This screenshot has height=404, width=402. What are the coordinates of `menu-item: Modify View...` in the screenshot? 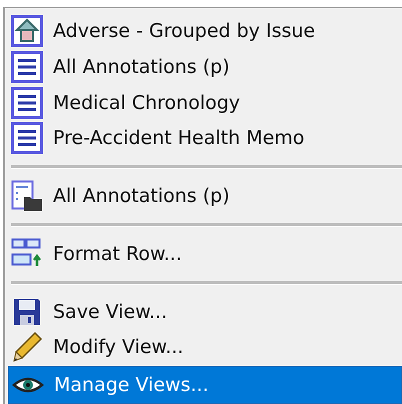 It's located at (205, 347).